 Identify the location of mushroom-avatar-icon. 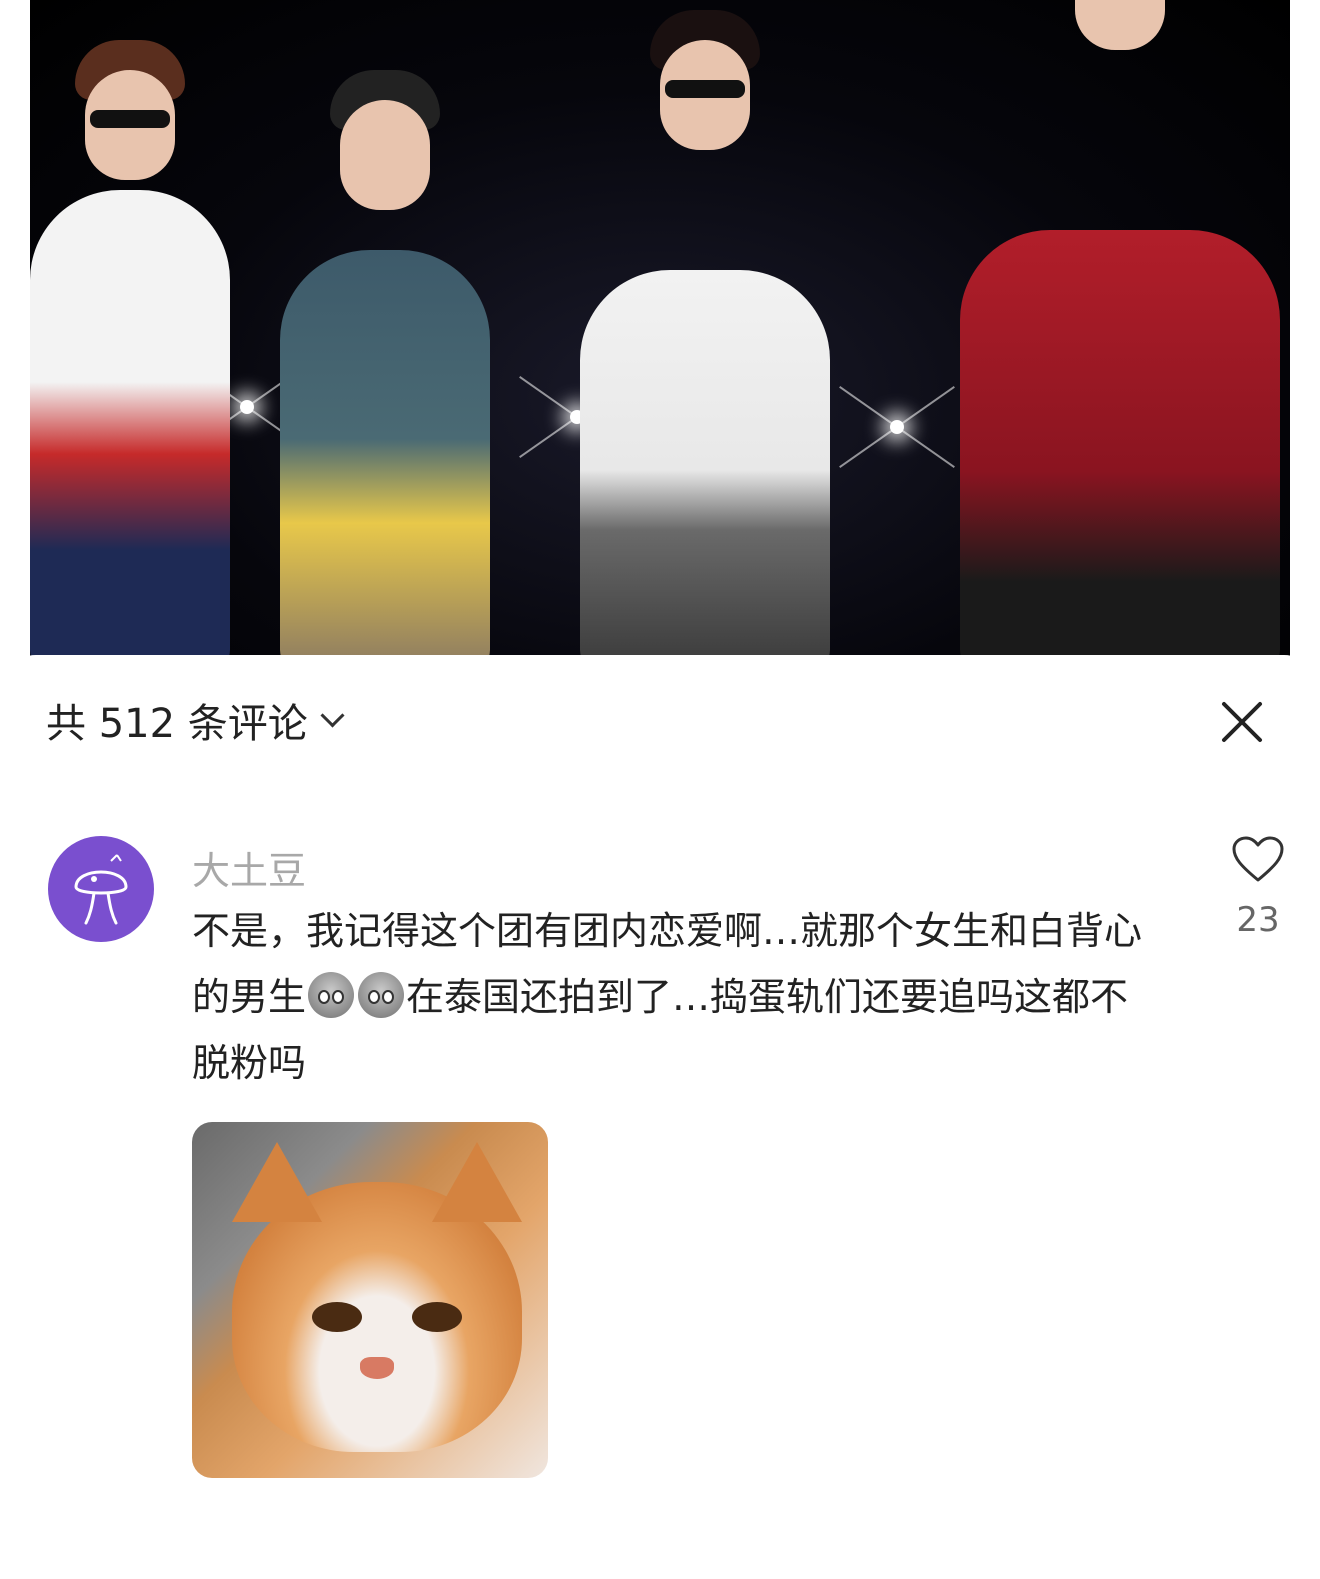
(101, 889).